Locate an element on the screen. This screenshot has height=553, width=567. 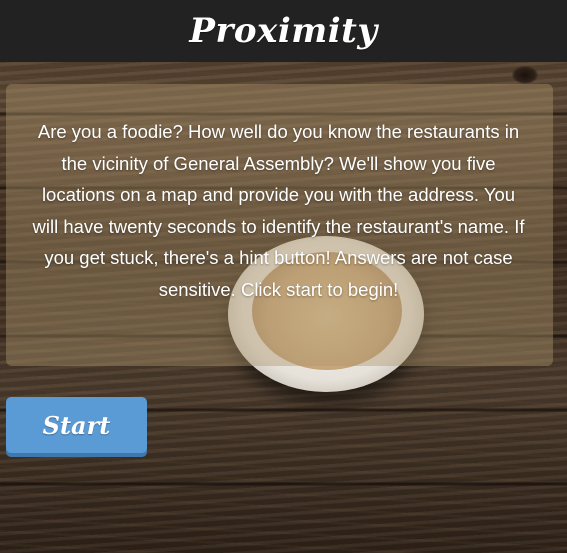
start-button-label: Start is located at coordinates (76, 425).